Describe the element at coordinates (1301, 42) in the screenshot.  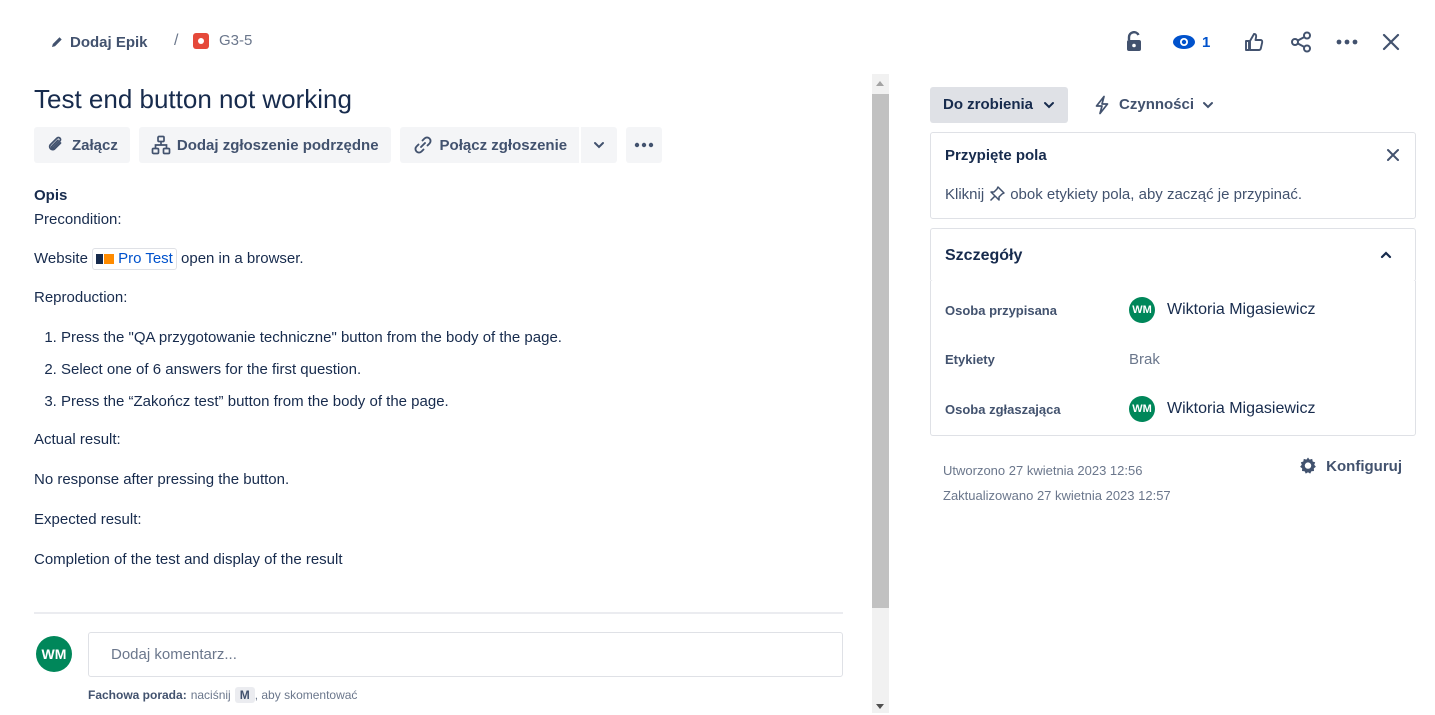
I see `share-button` at that location.